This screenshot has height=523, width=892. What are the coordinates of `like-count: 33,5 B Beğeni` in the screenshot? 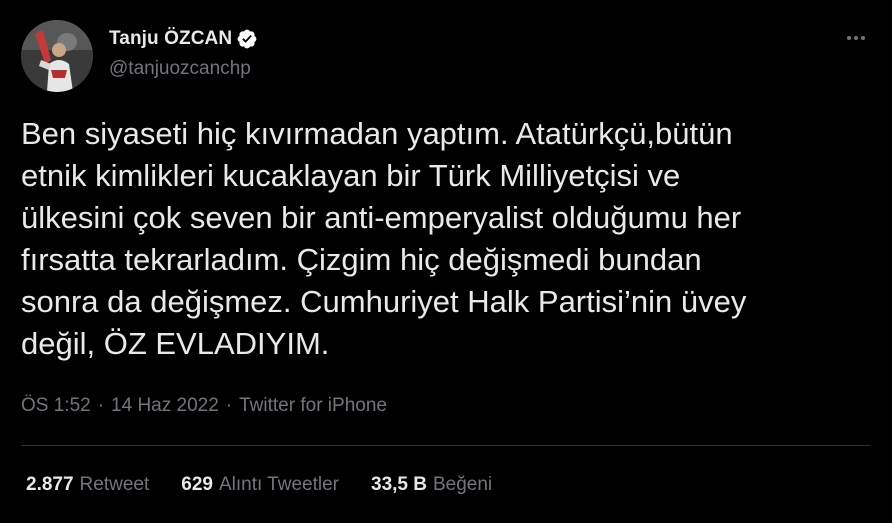 It's located at (431, 485).